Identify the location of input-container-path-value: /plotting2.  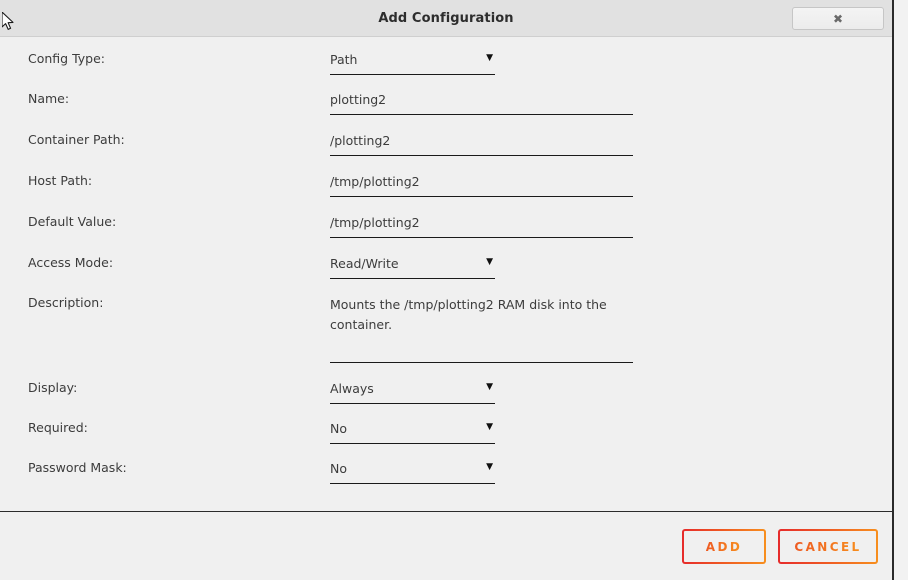
(360, 140).